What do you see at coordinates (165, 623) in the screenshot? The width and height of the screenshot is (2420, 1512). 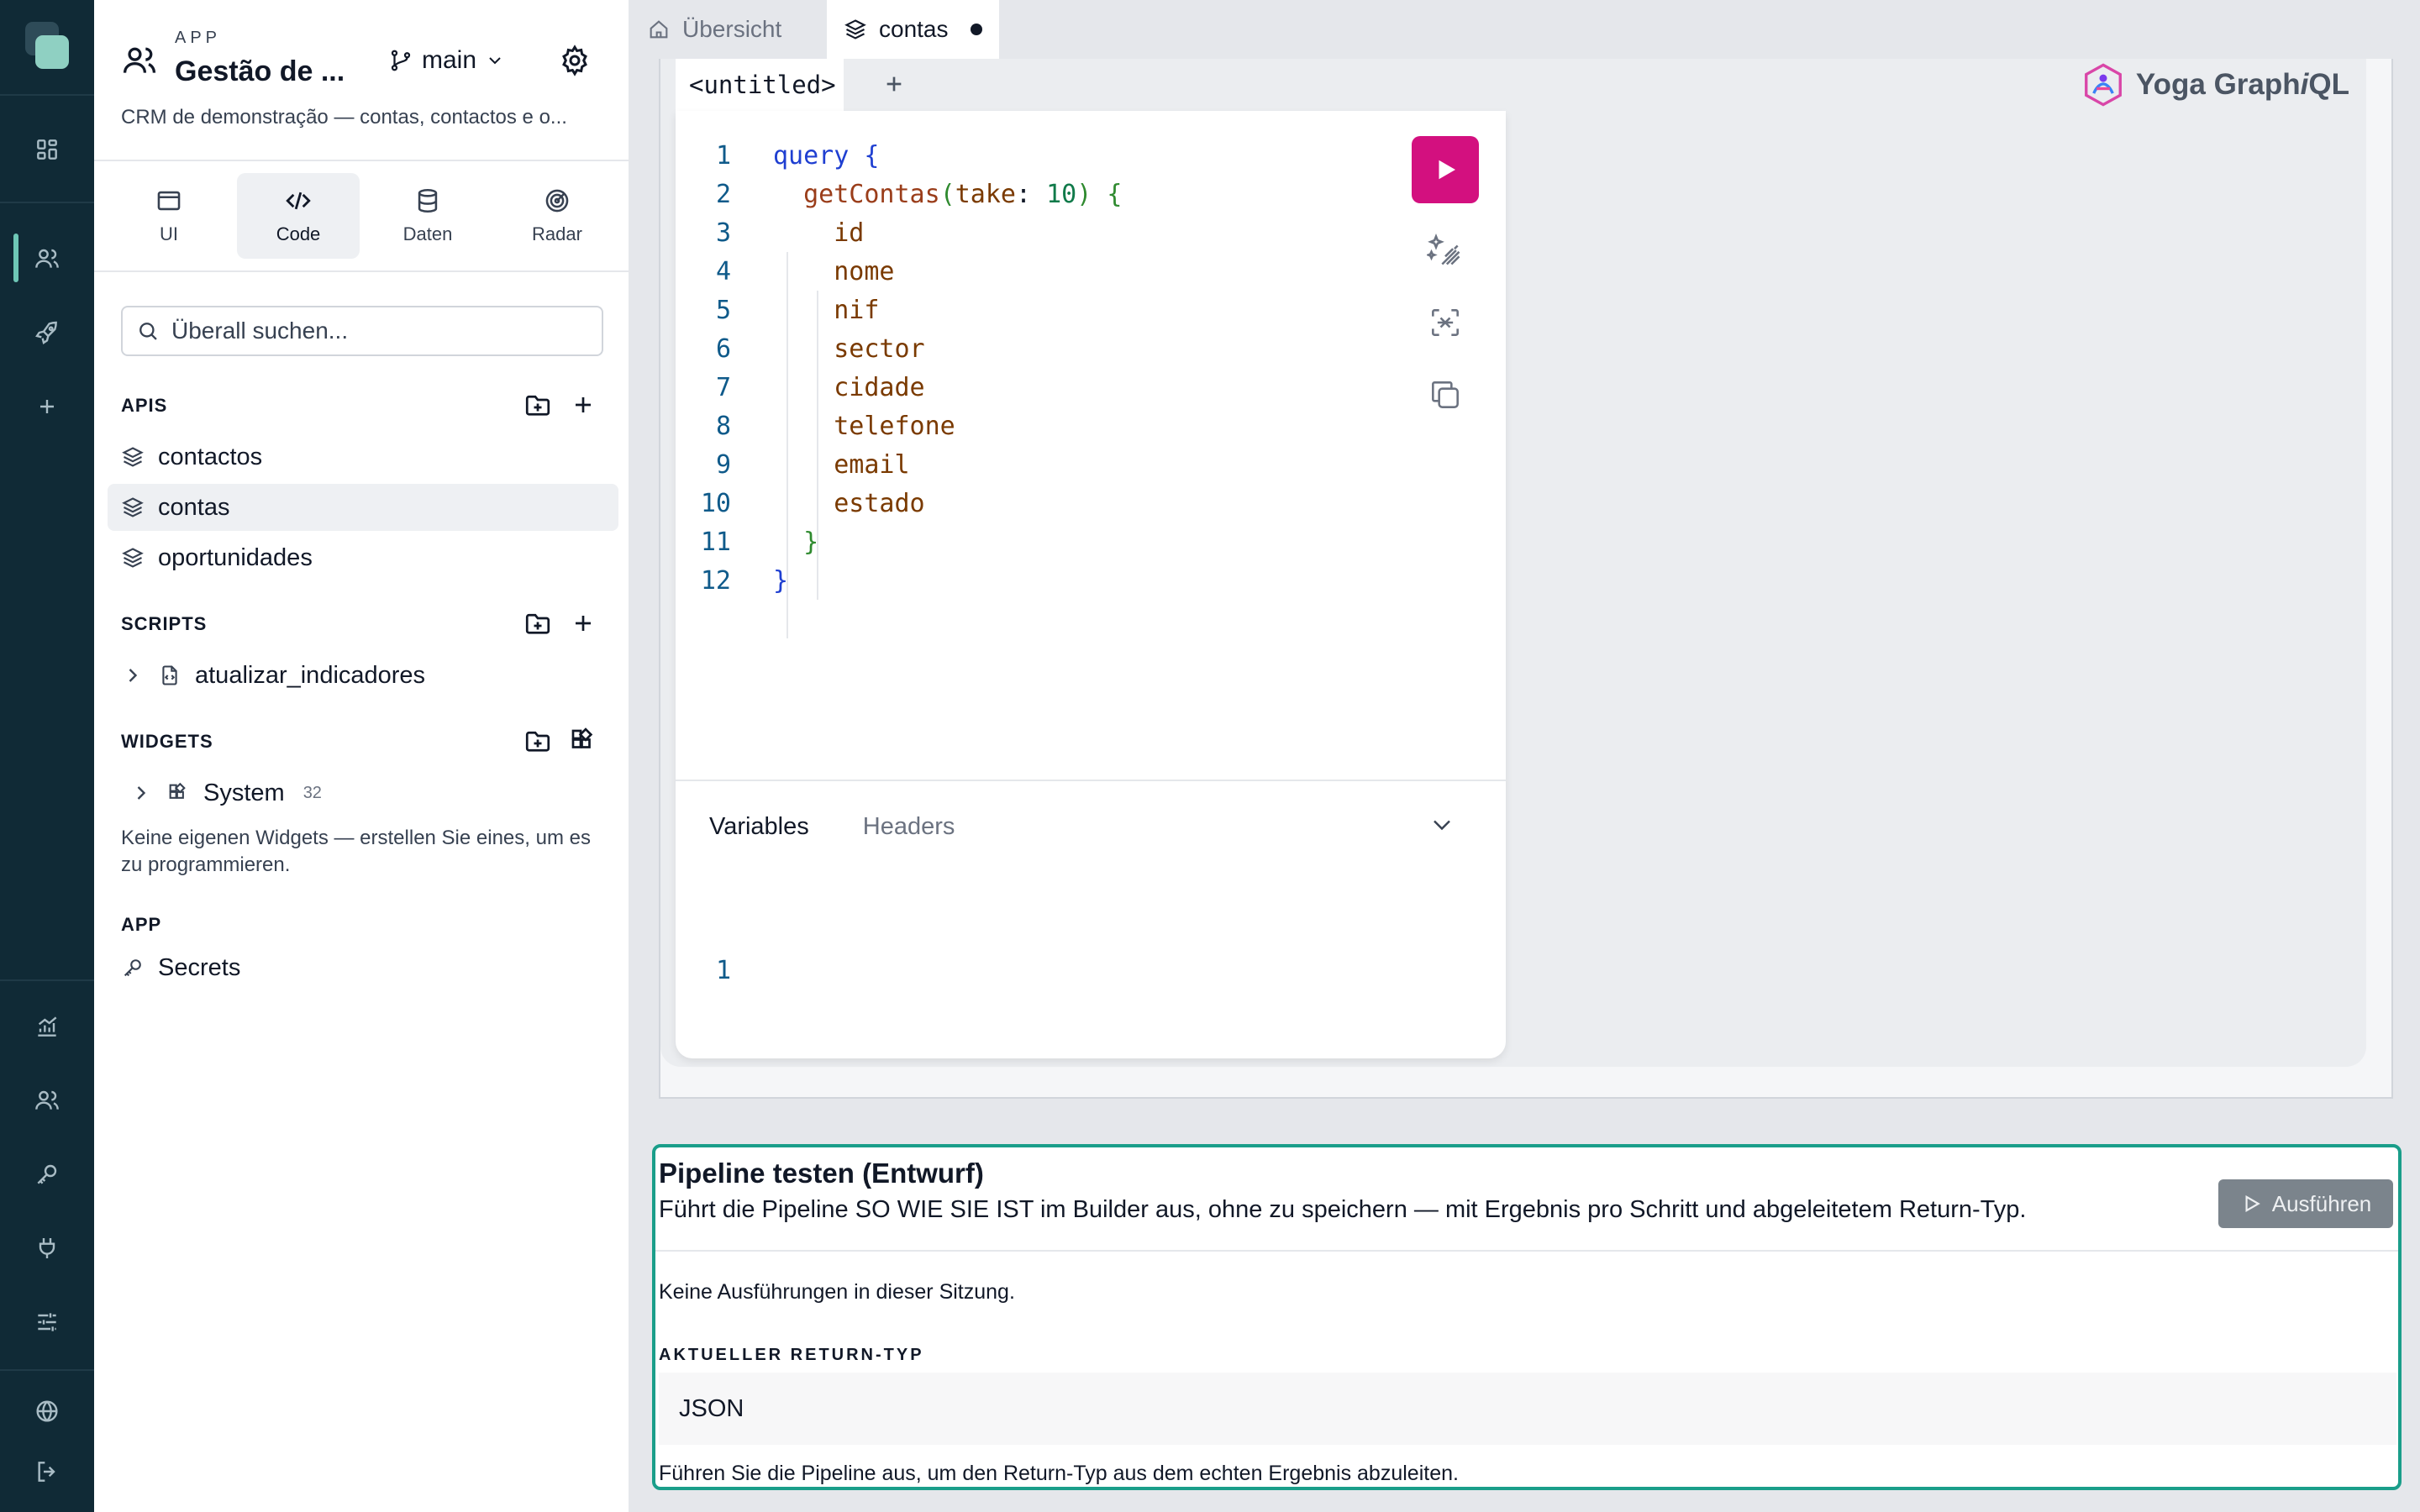 I see `section-scripts-title: SCRIPTS` at bounding box center [165, 623].